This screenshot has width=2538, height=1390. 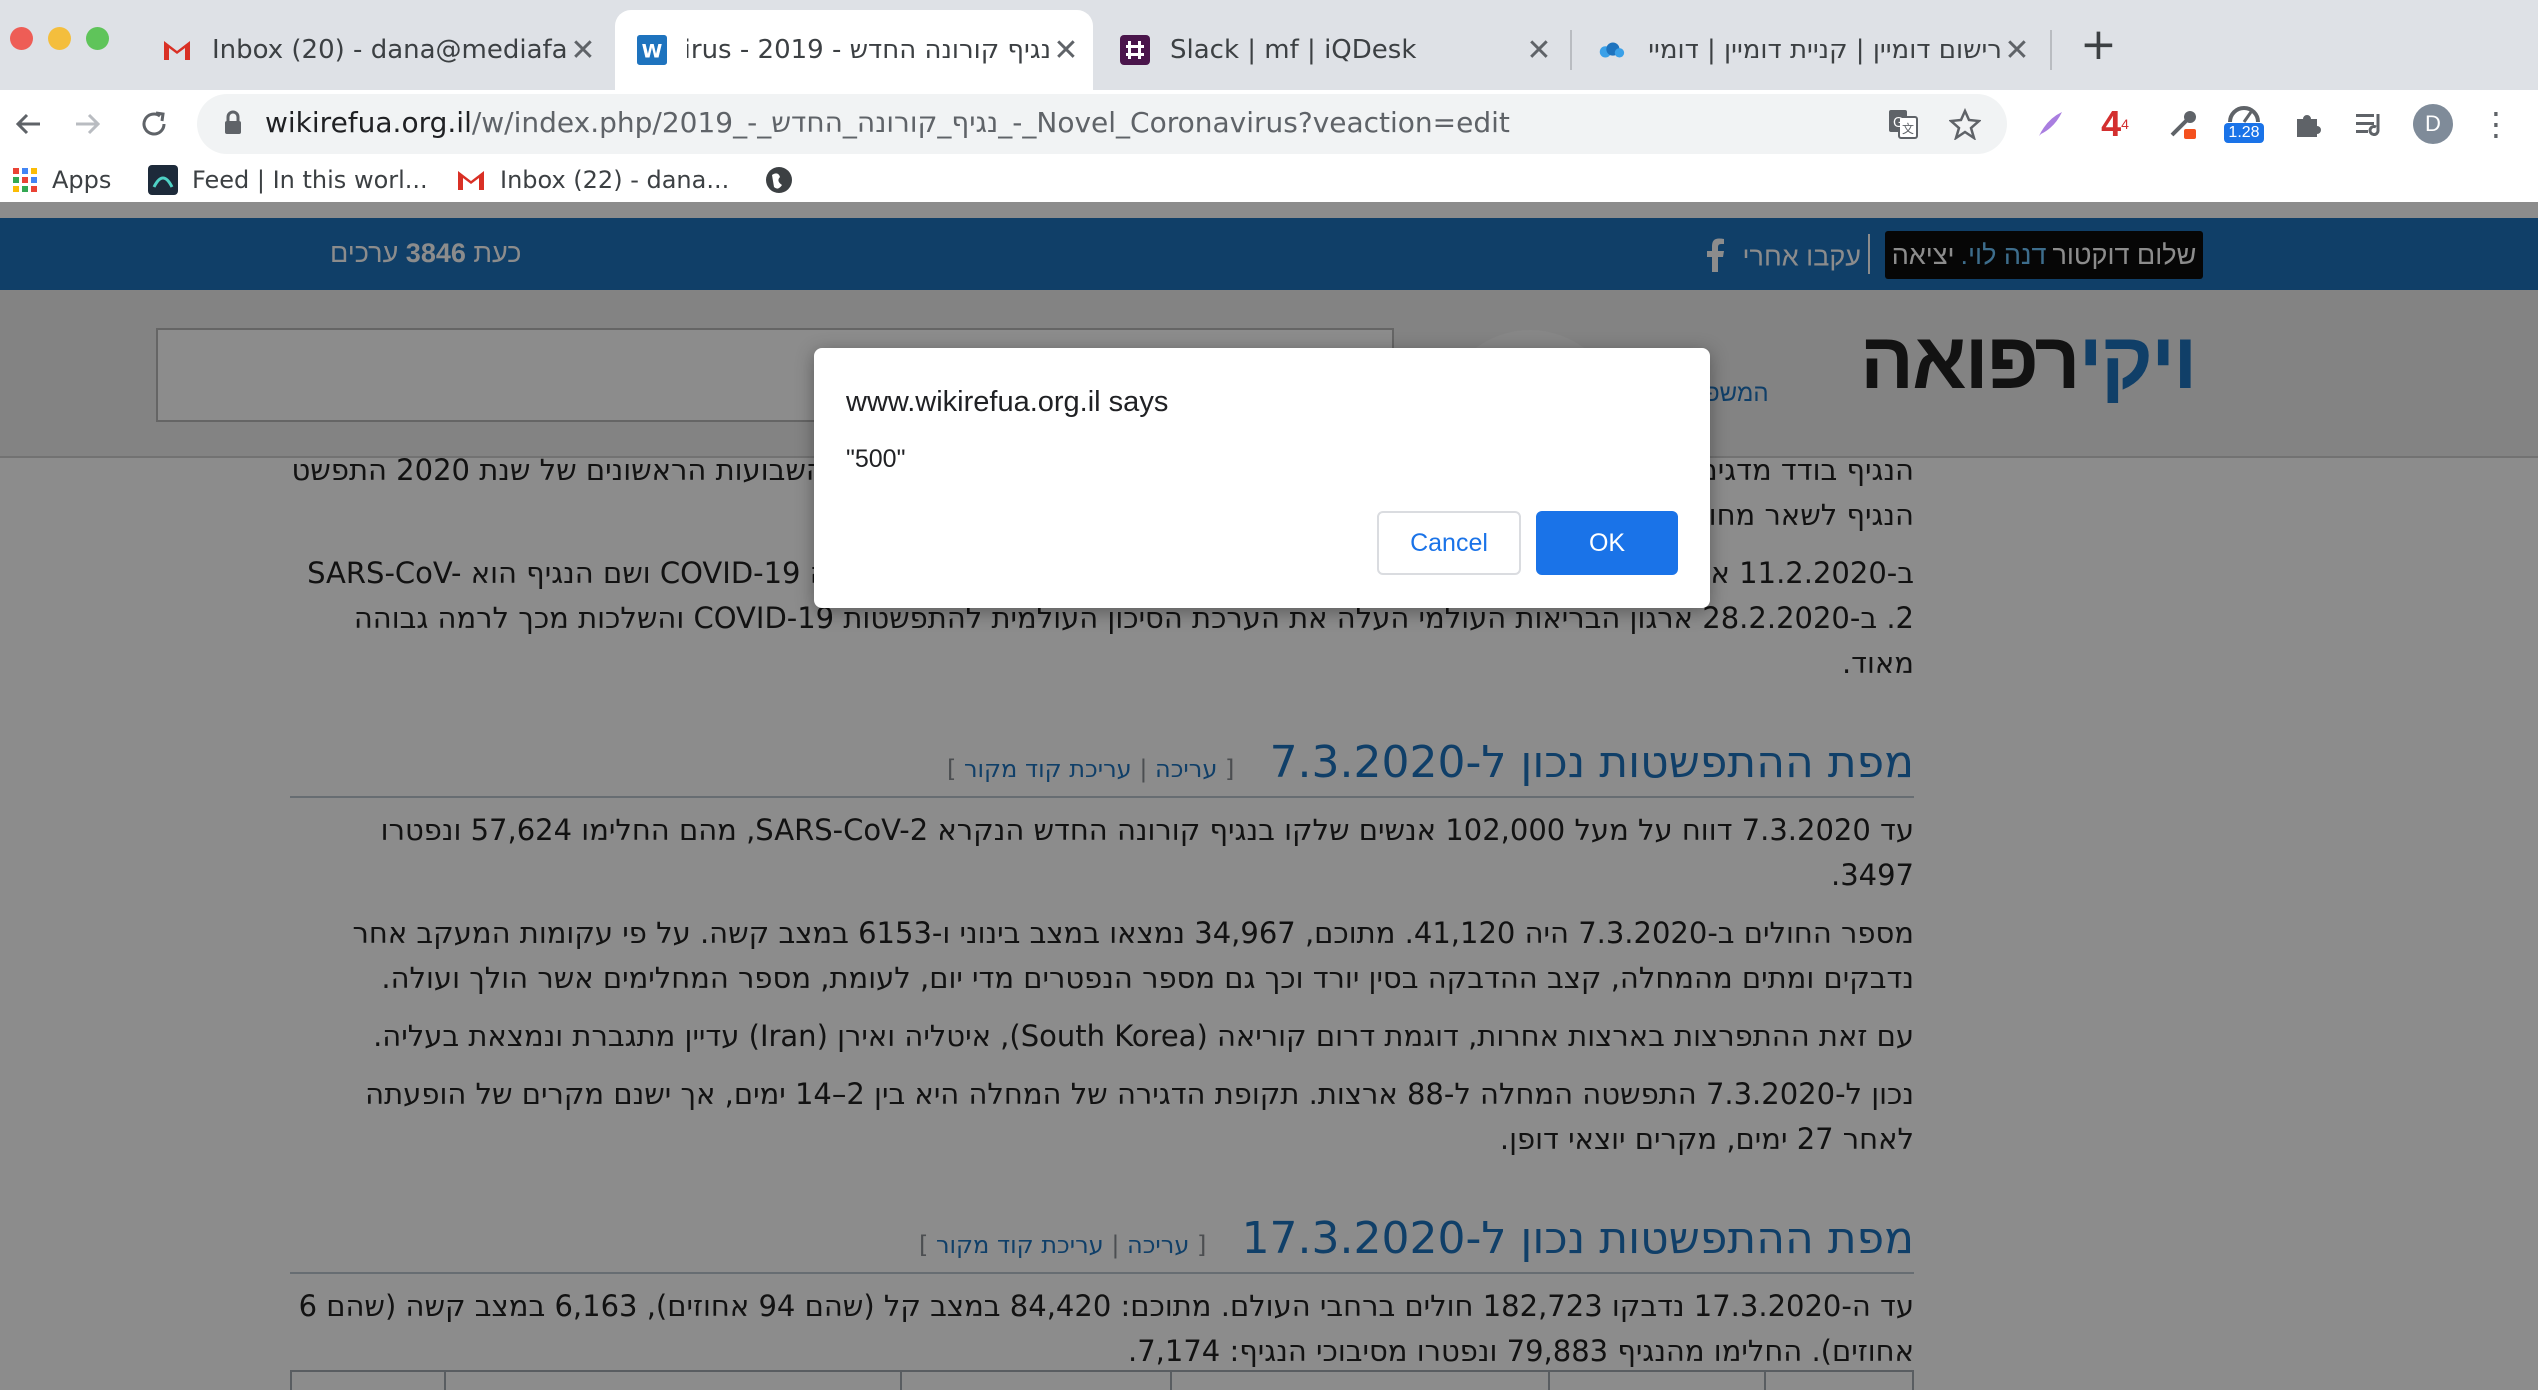 I want to click on feed-icon, so click(x=163, y=180).